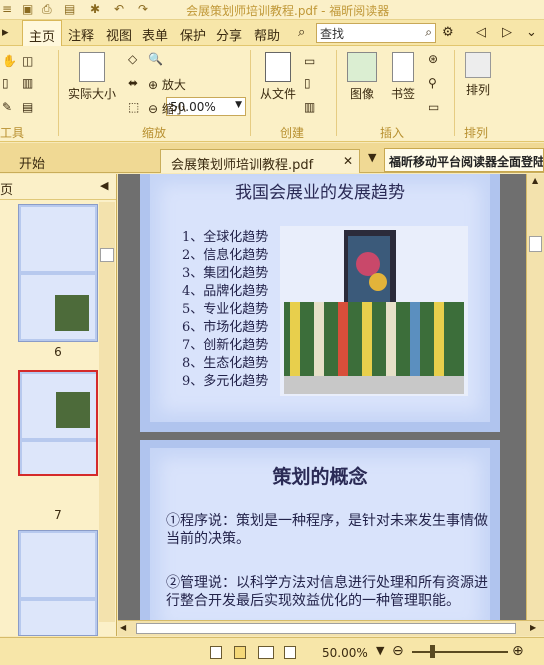 The width and height of the screenshot is (544, 665). Describe the element at coordinates (290, 652) in the screenshot. I see `continuous-facing-icon` at that location.